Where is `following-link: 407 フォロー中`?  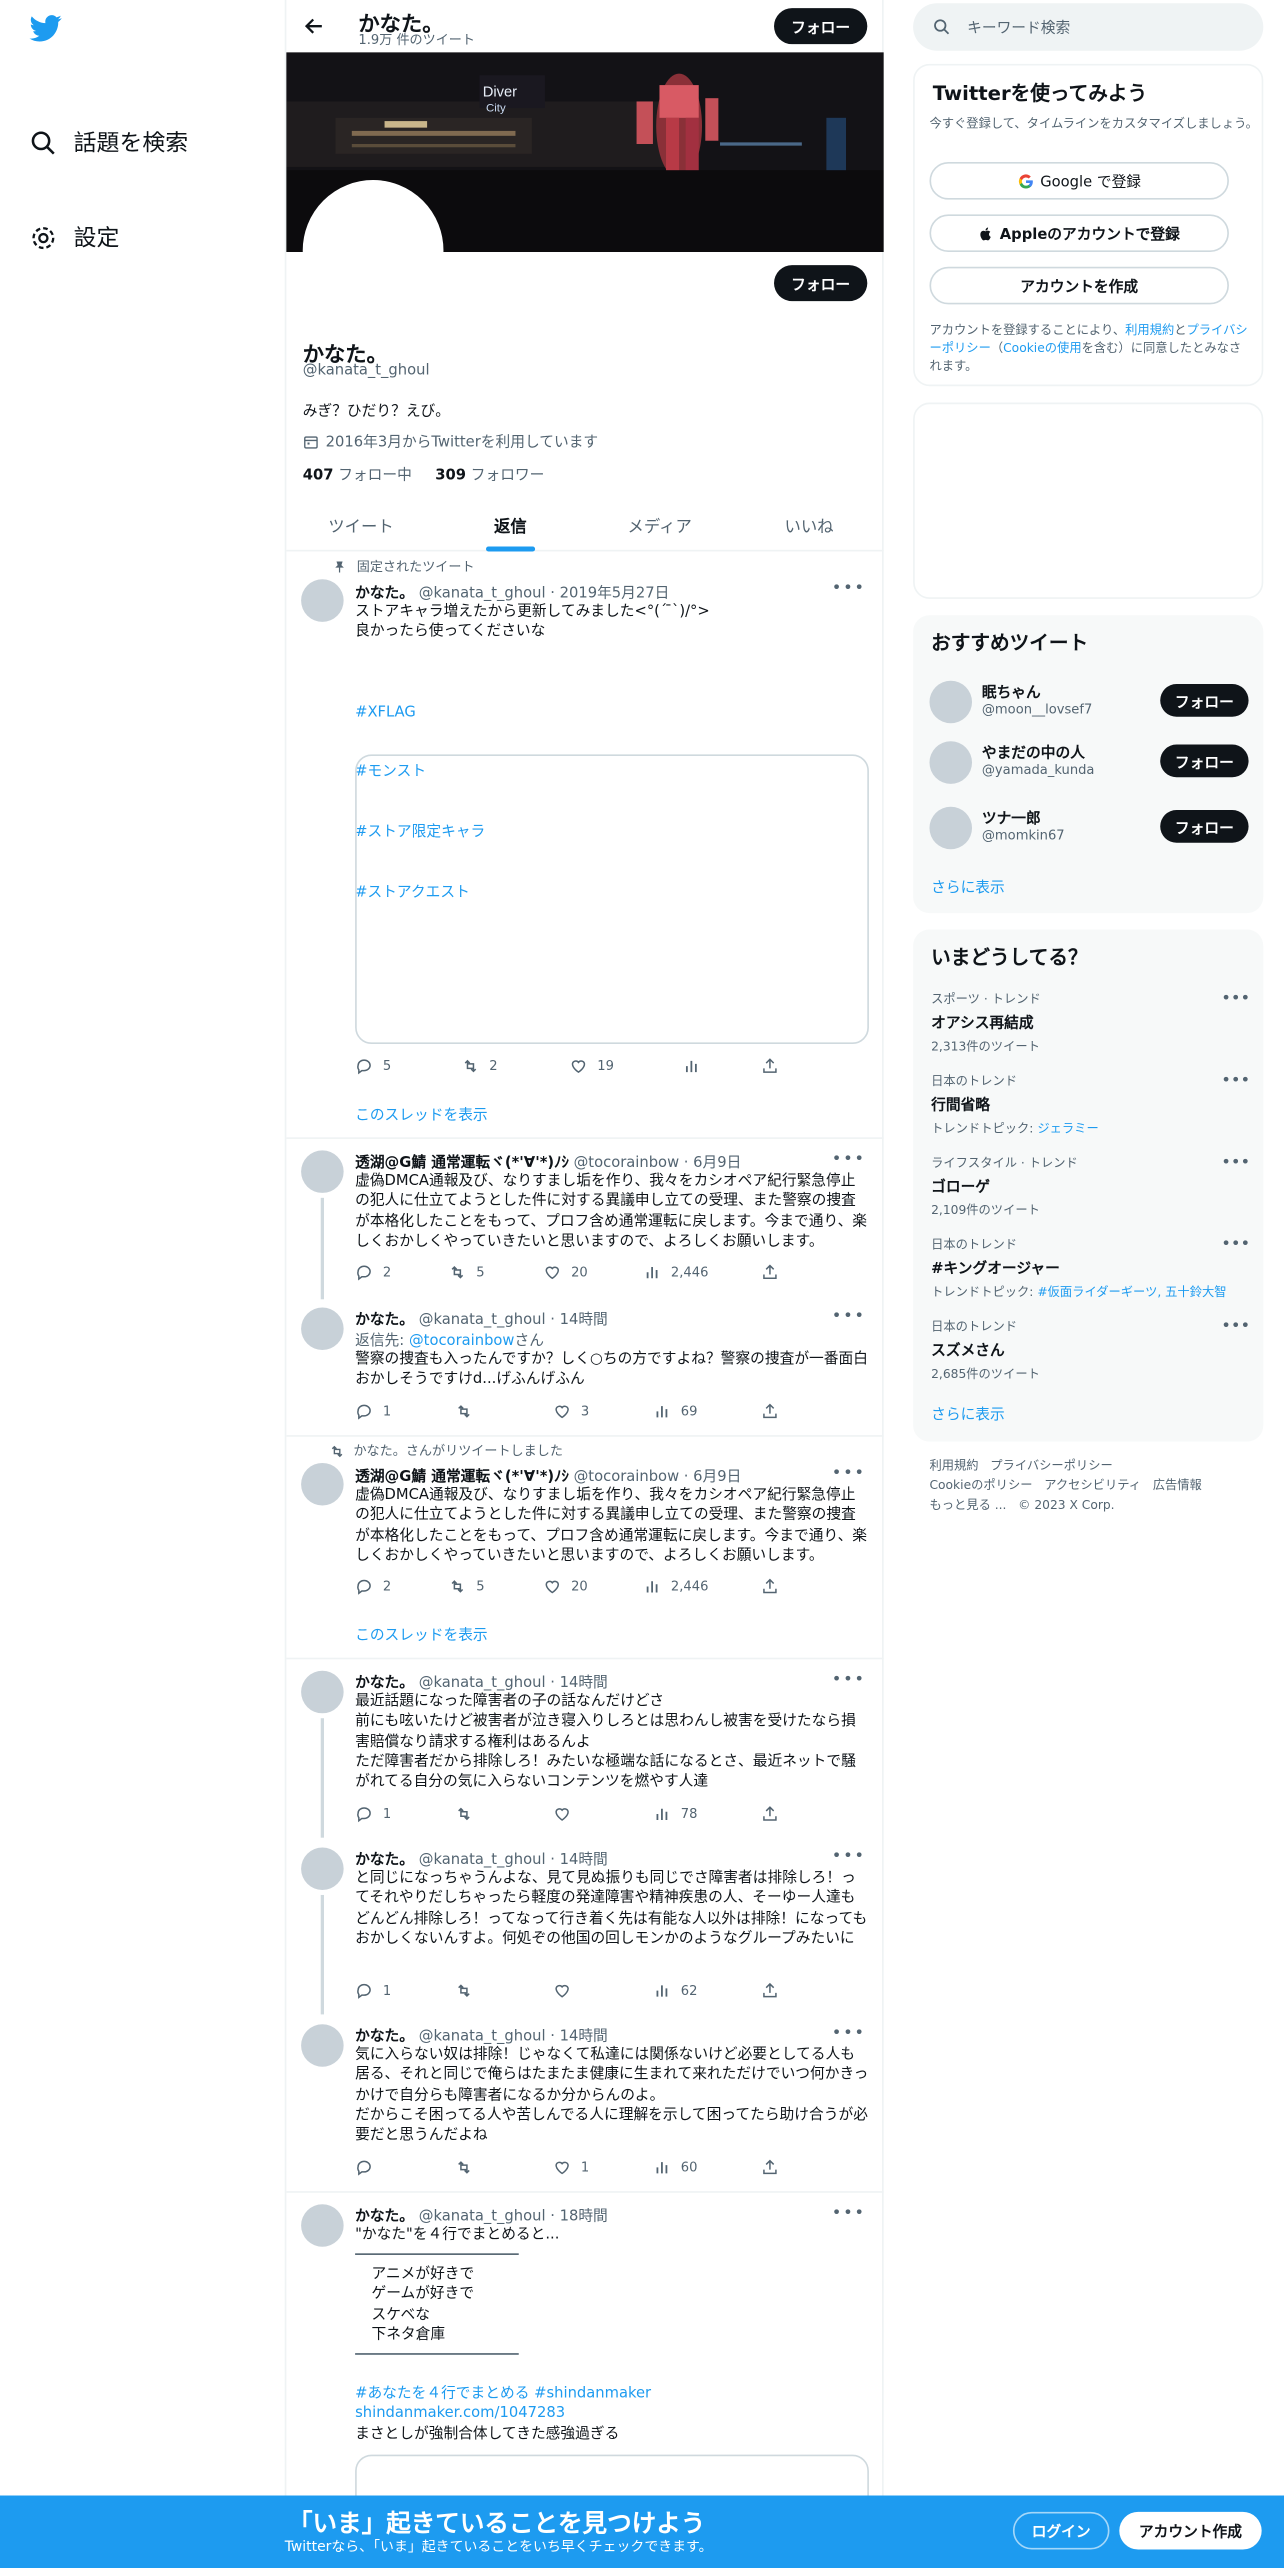 following-link: 407 フォロー中 is located at coordinates (357, 476).